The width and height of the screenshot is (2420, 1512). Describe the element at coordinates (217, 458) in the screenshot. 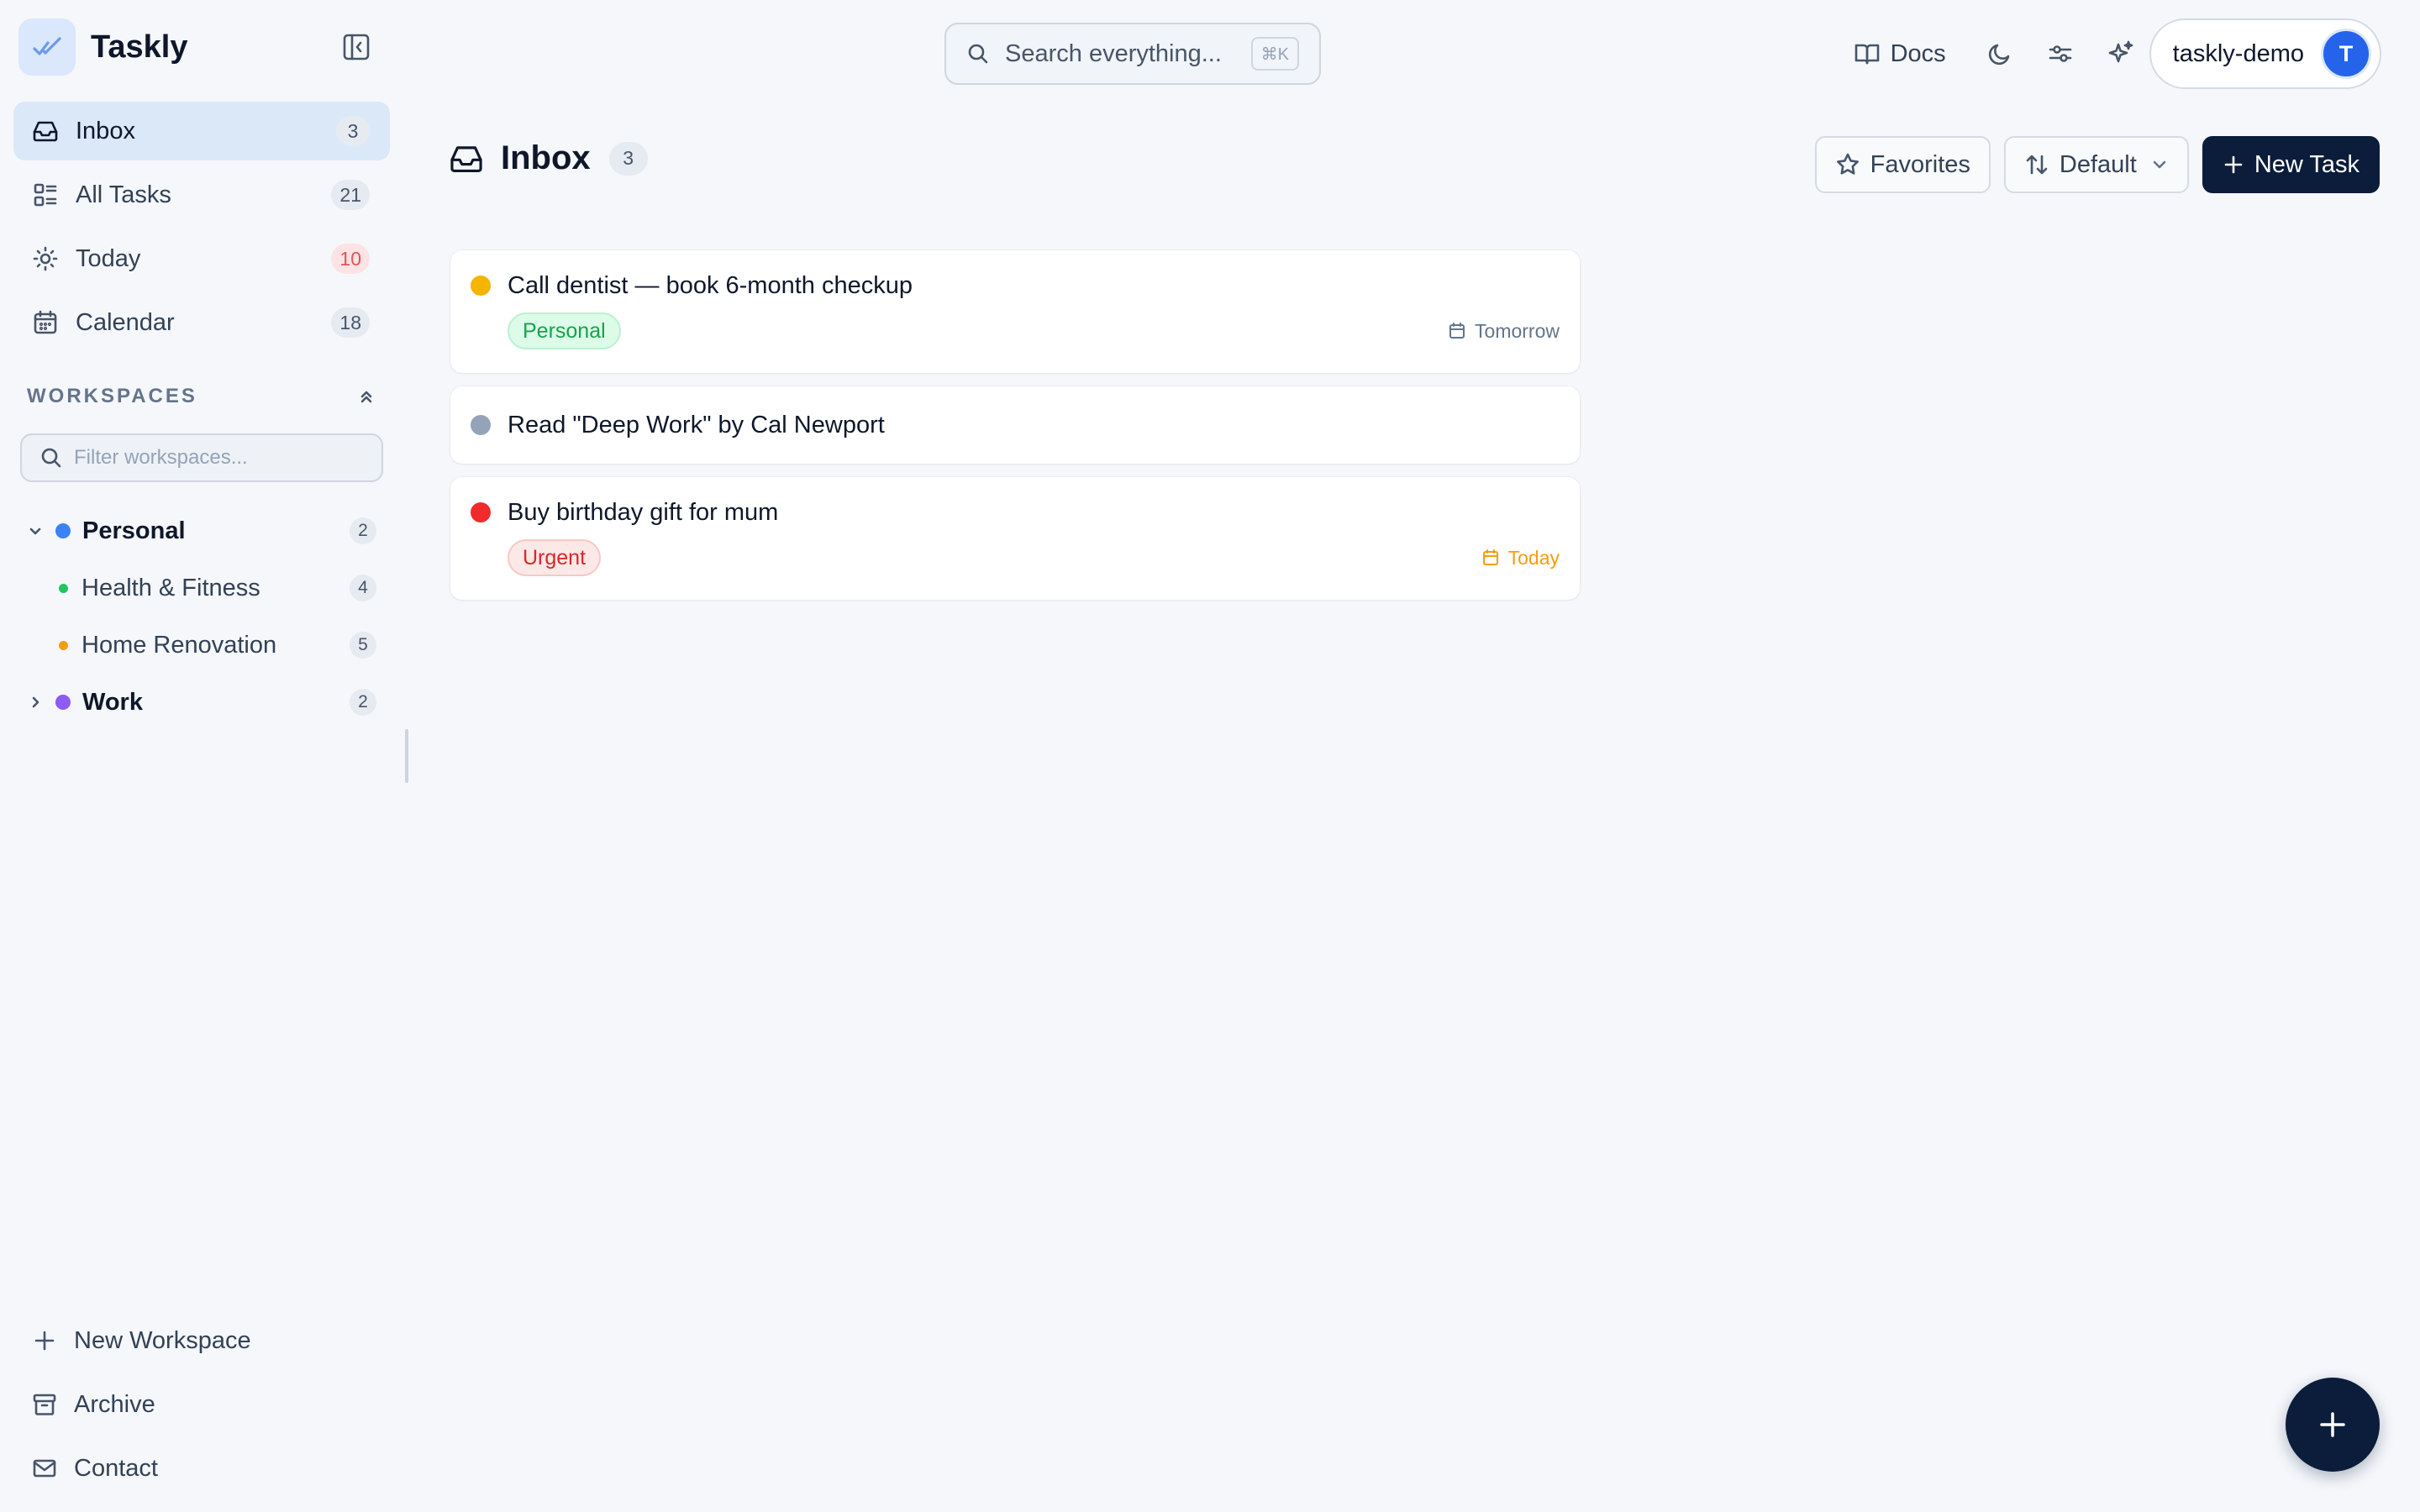

I see `workspace-filter-input` at that location.